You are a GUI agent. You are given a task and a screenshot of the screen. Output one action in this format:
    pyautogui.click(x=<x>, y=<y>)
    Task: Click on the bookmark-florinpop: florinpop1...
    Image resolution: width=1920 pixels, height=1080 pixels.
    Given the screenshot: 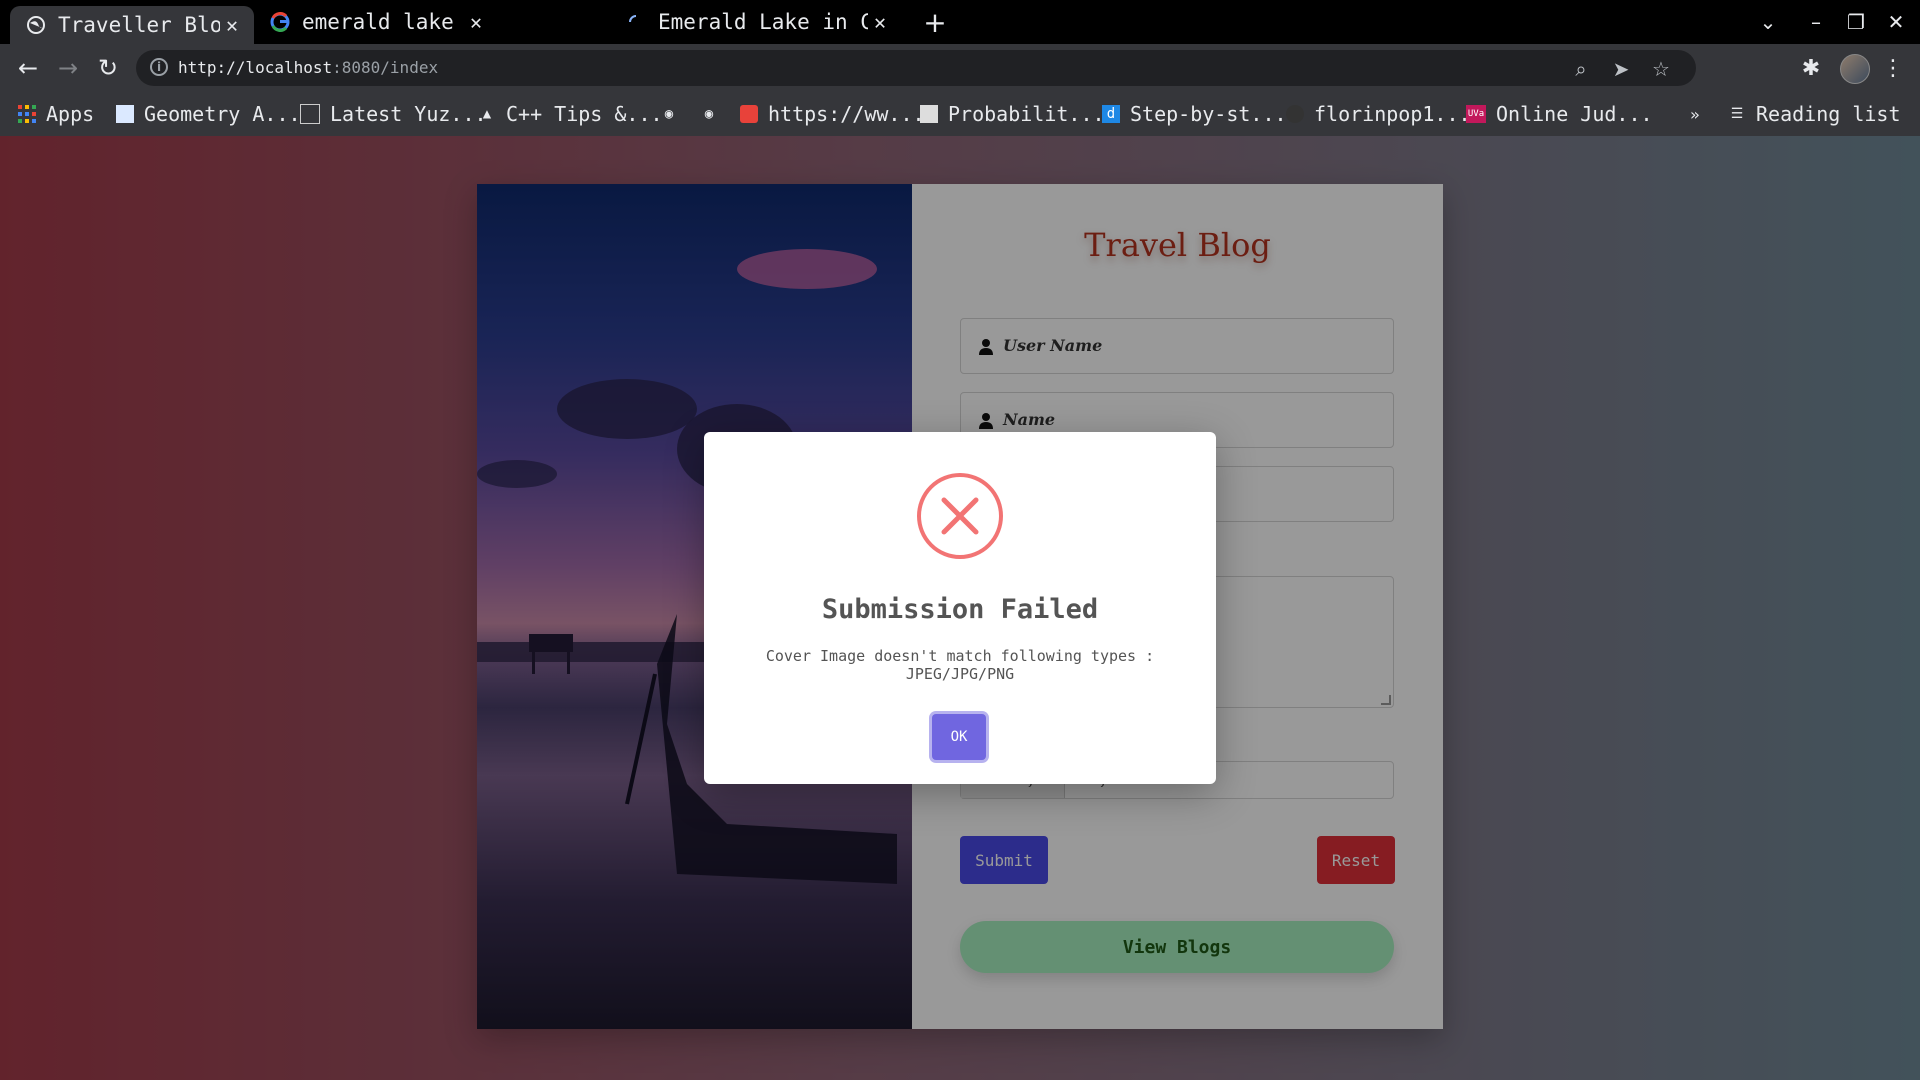 What is the action you would take?
    pyautogui.click(x=1378, y=114)
    